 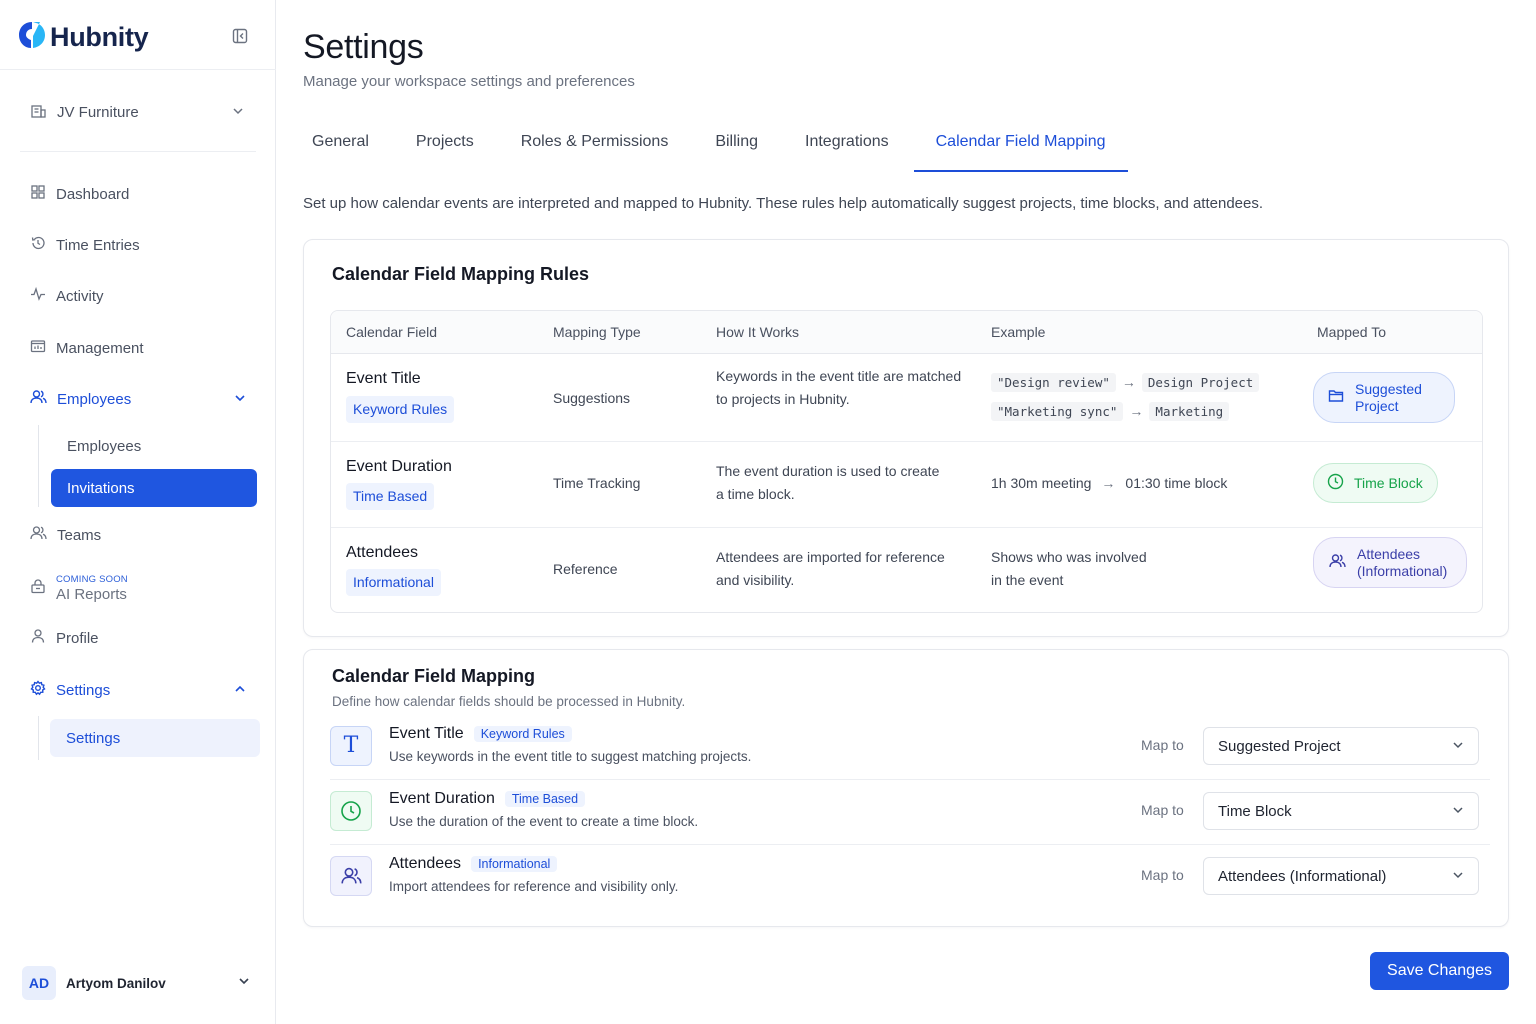 What do you see at coordinates (240, 690) in the screenshot?
I see `chevron-up-icon` at bounding box center [240, 690].